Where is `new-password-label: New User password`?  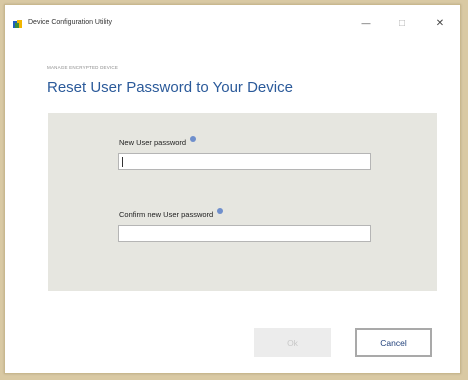 new-password-label: New User password is located at coordinates (153, 142).